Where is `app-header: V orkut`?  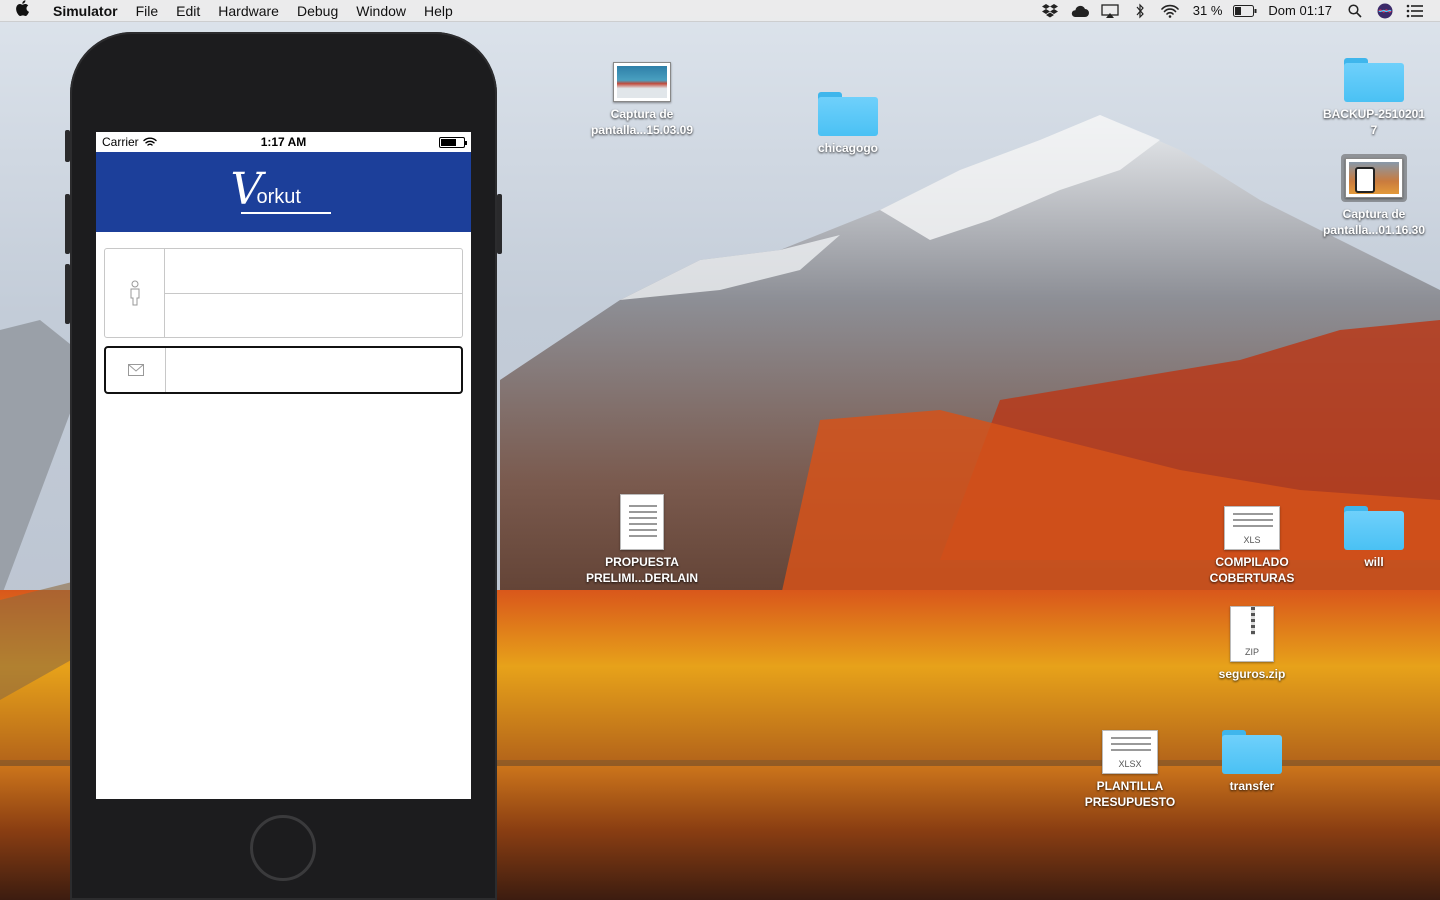 app-header: V orkut is located at coordinates (283, 192).